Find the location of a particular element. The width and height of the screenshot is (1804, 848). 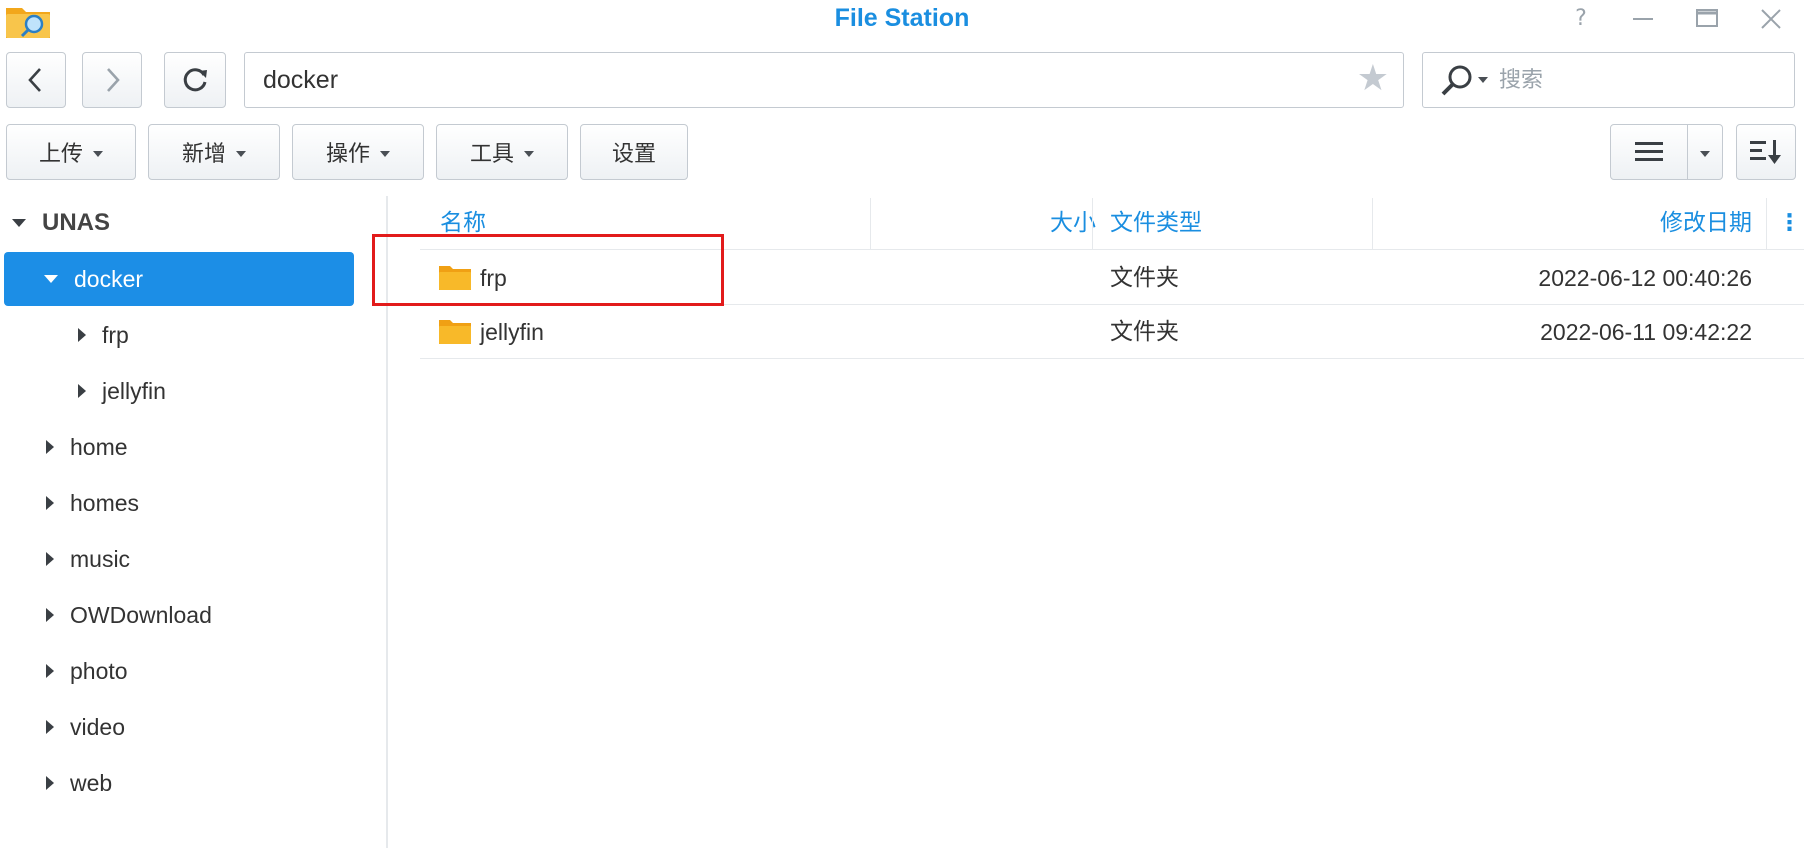

column-header-size: 大小 is located at coordinates (983, 223).